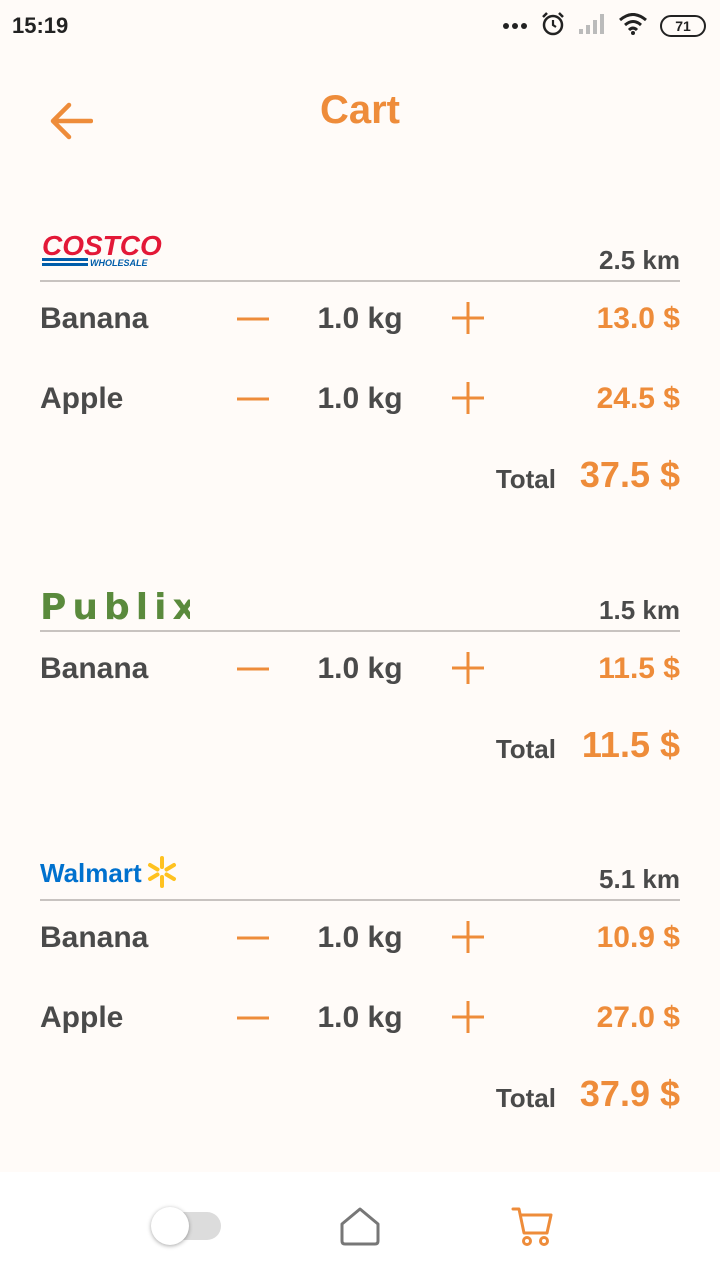 This screenshot has height=1280, width=720. I want to click on cart-item-row: Apple 1.0 kg 24.5 $, so click(360, 402).